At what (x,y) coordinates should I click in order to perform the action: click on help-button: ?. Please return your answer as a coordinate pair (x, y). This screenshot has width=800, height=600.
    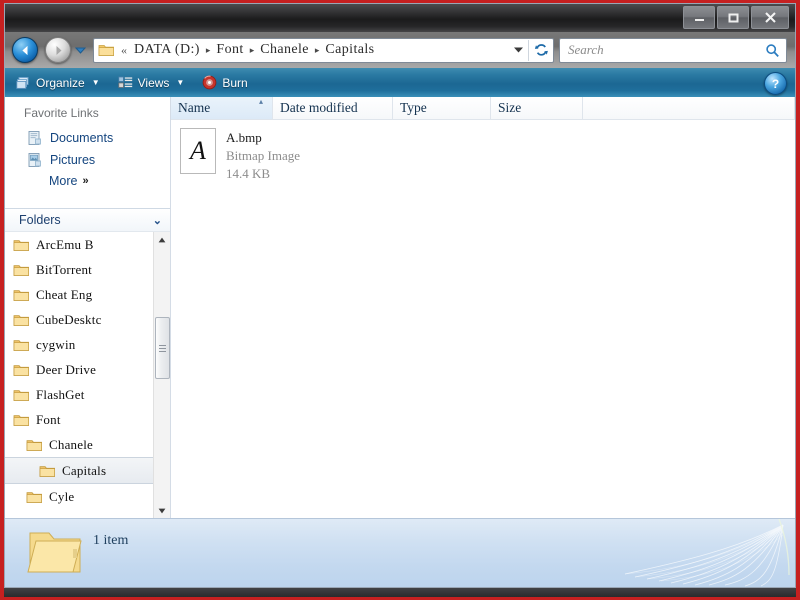
    Looking at the image, I should click on (775, 83).